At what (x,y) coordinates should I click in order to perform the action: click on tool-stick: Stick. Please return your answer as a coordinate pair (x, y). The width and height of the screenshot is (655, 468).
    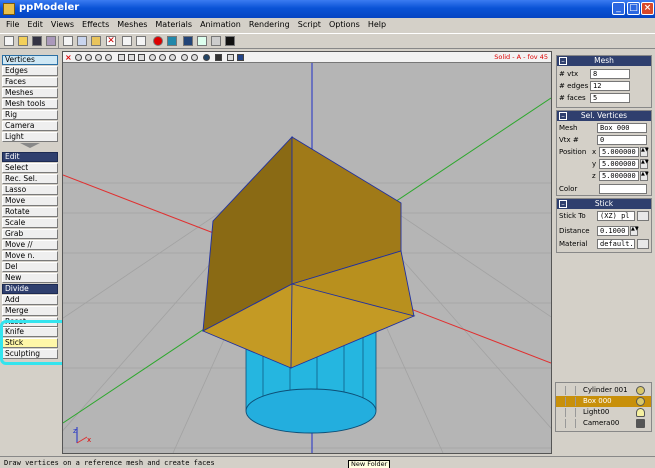
    Looking at the image, I should click on (30, 343).